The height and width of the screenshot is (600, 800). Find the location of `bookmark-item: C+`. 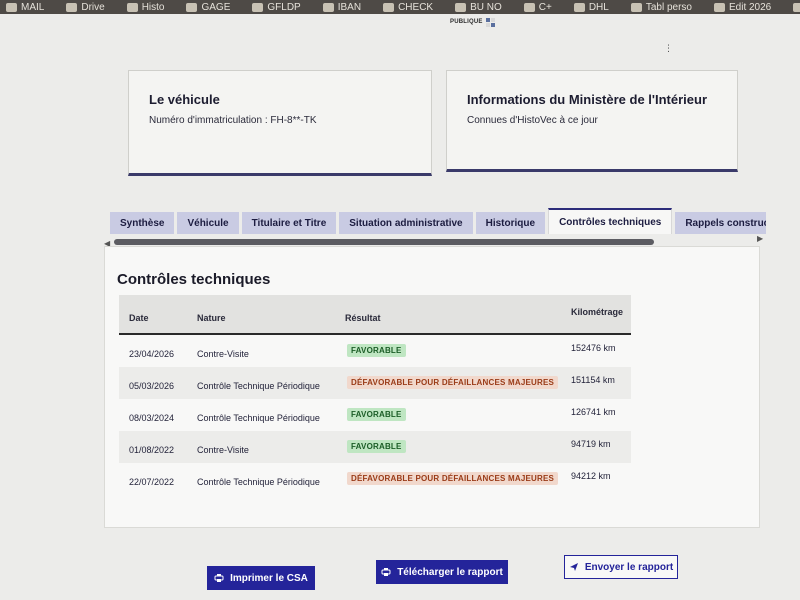

bookmark-item: C+ is located at coordinates (537, 7).